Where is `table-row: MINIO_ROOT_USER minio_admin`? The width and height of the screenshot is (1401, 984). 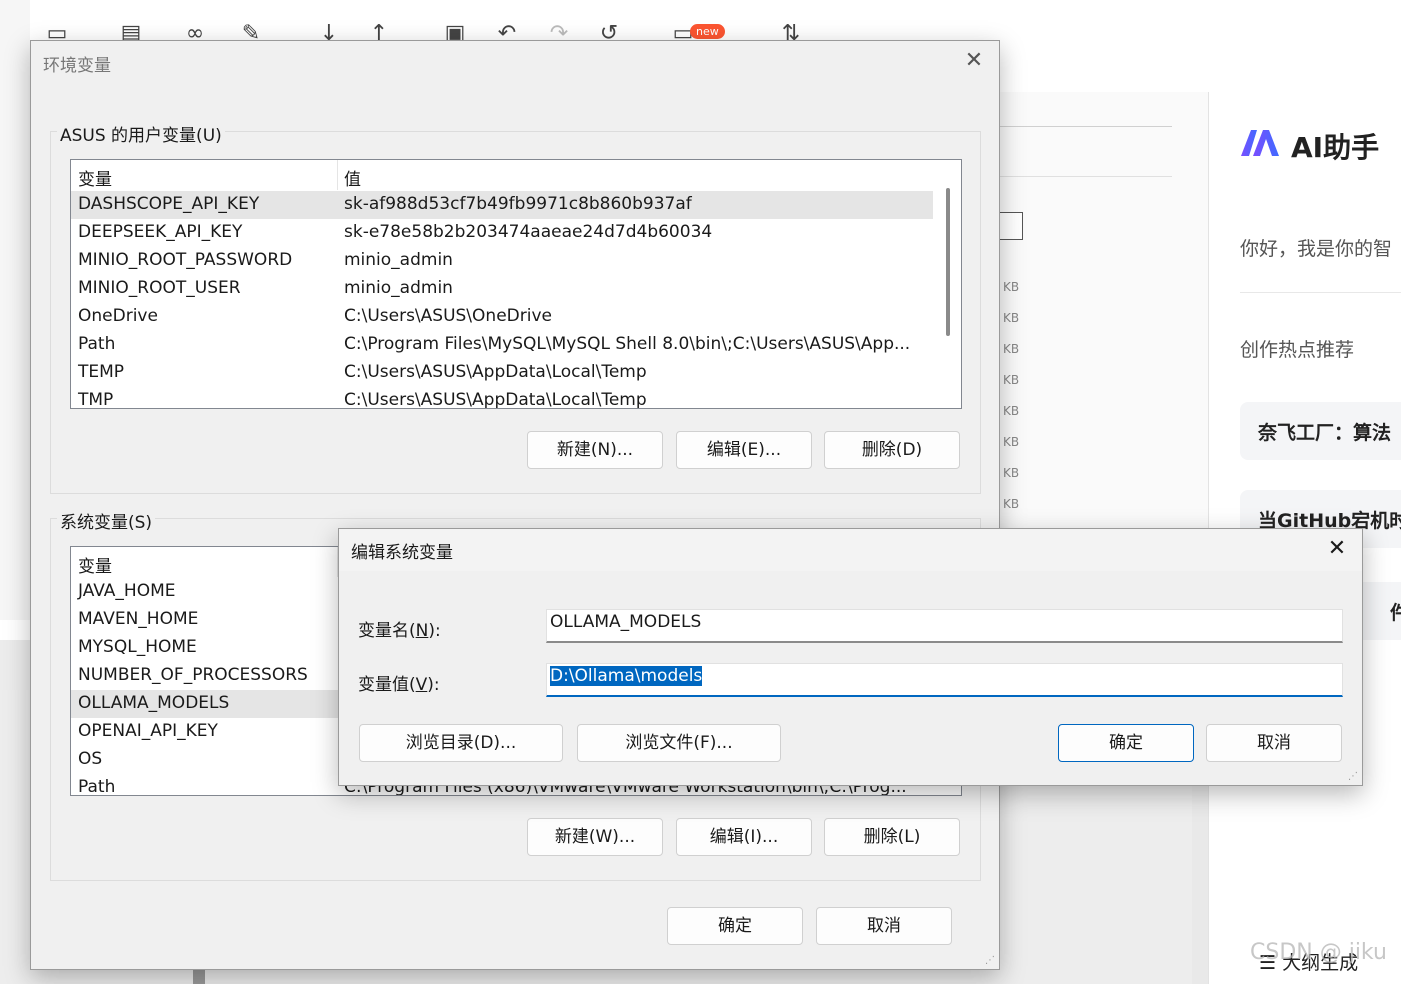 table-row: MINIO_ROOT_USER minio_admin is located at coordinates (502, 289).